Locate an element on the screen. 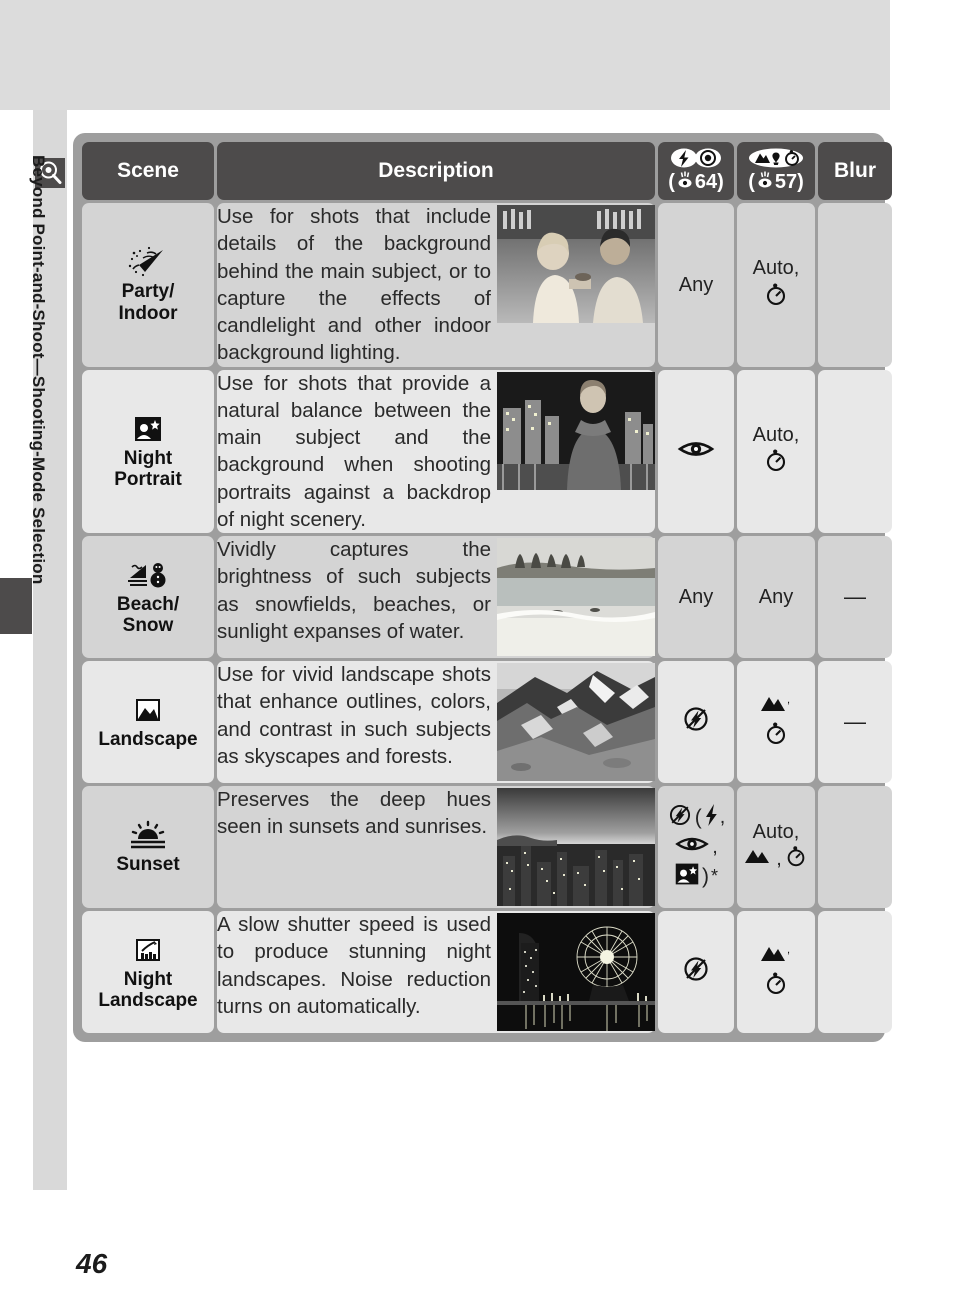 This screenshot has width=954, height=1314. top-band is located at coordinates (445, 55).